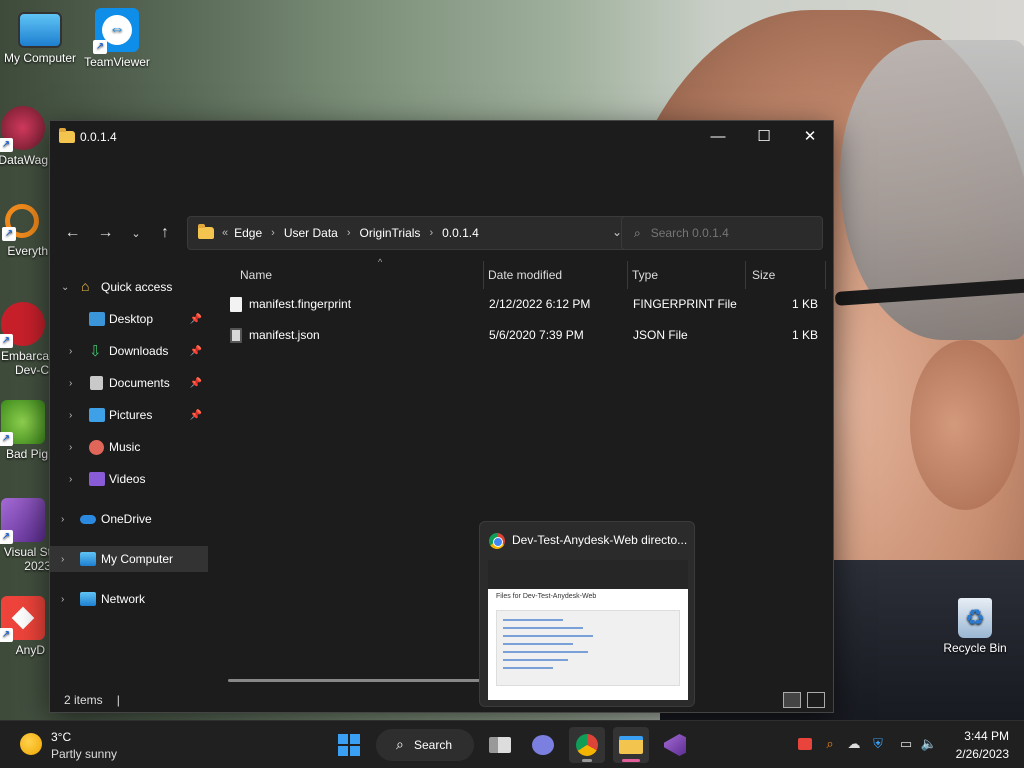 The width and height of the screenshot is (1024, 768). Describe the element at coordinates (65, 287) in the screenshot. I see `chevron-down-icon: ⌄` at that location.